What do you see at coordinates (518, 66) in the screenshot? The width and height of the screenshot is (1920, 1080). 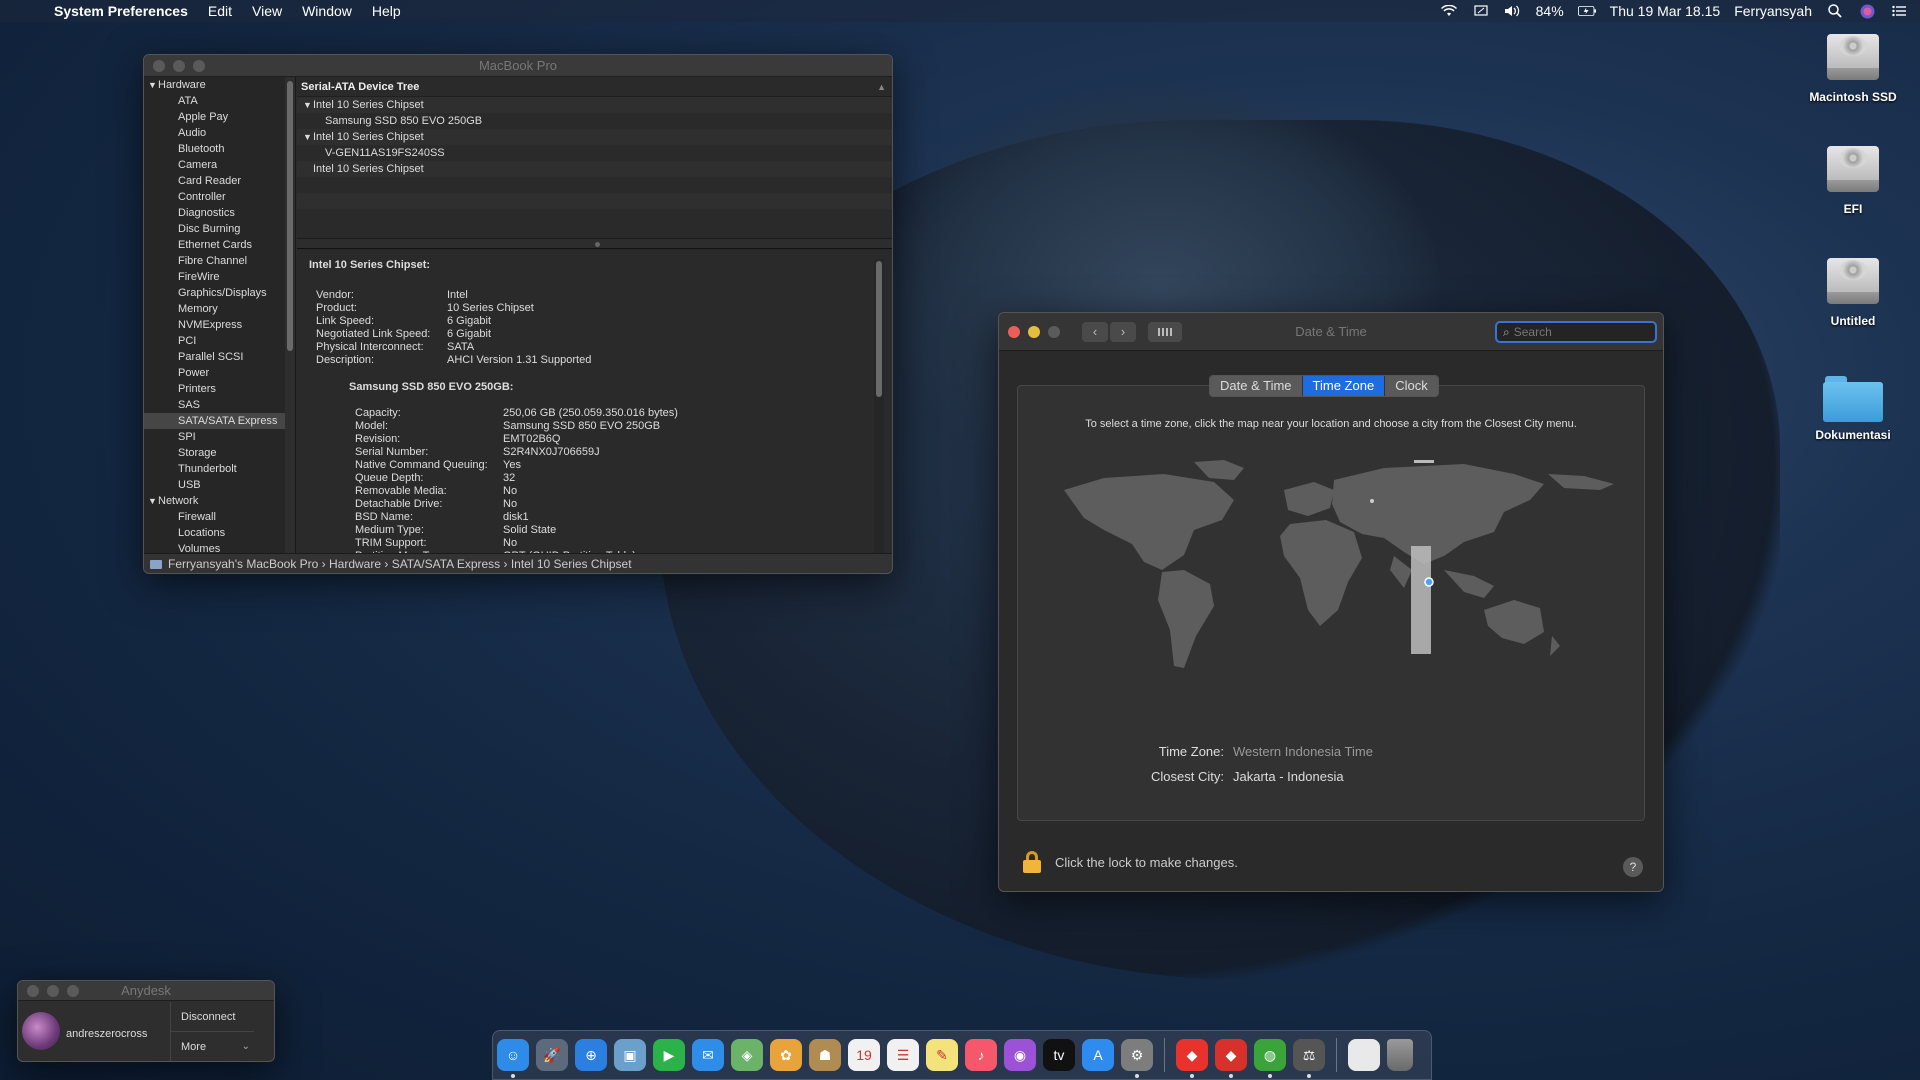 I see `sysinfo-titlebar: MacBook Pro` at bounding box center [518, 66].